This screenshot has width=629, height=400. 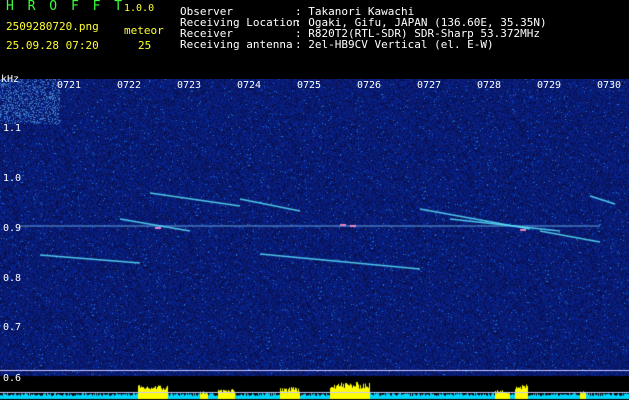 What do you see at coordinates (12, 378) in the screenshot?
I see `y-tick: 0.6` at bounding box center [12, 378].